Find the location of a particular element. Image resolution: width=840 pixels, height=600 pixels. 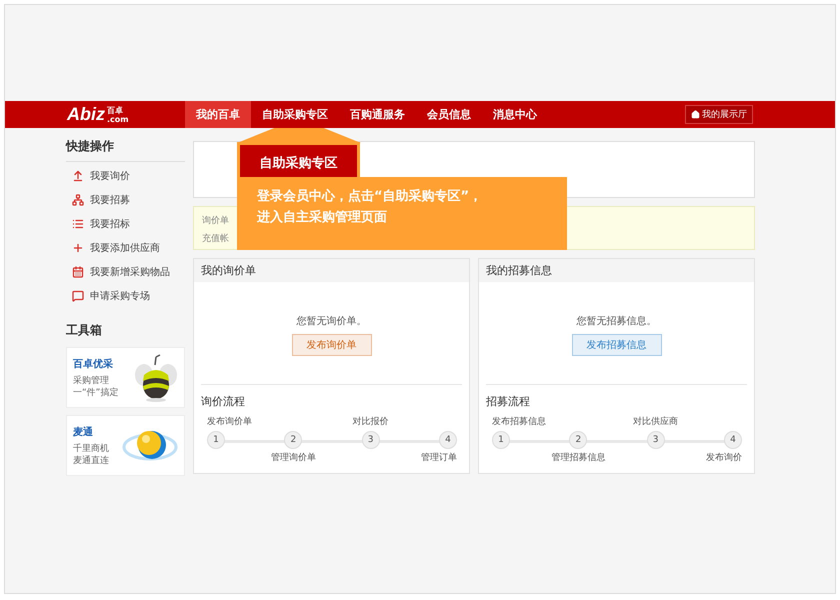

sidebar-link-text: 我要添加供应商 is located at coordinates (125, 248).